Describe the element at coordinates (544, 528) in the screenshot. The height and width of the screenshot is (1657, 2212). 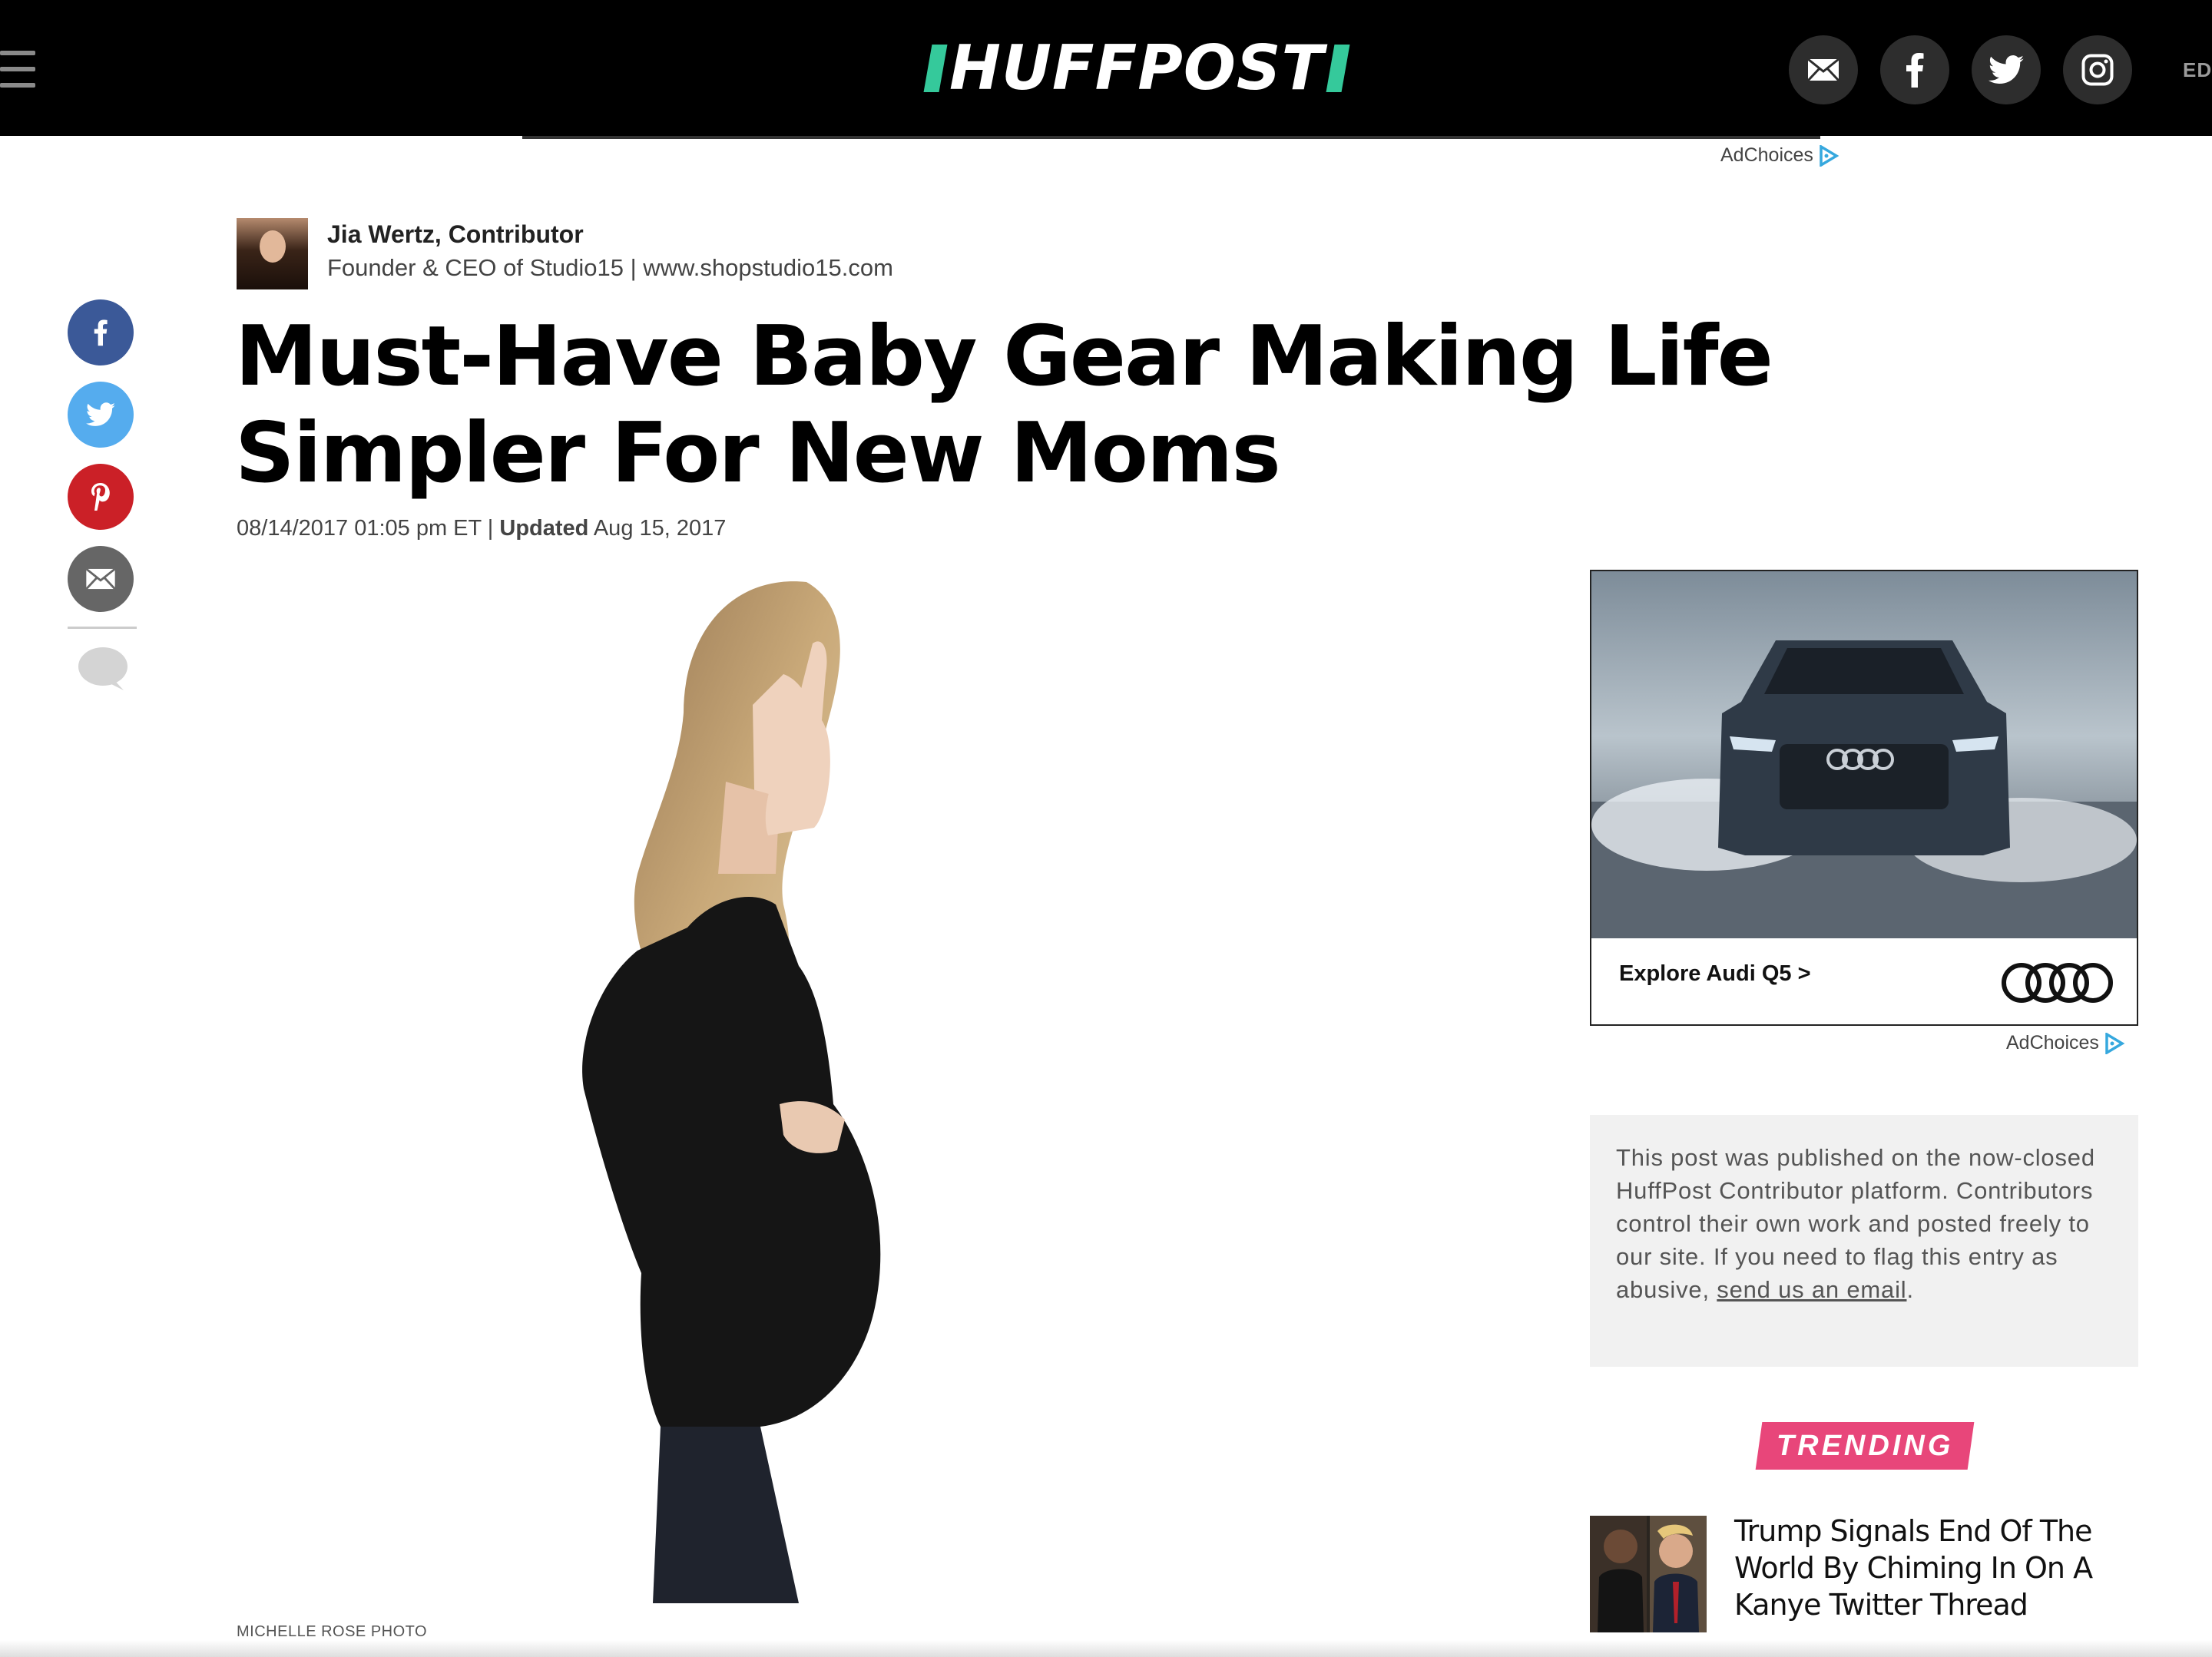
I see `updated-label: Updated` at that location.